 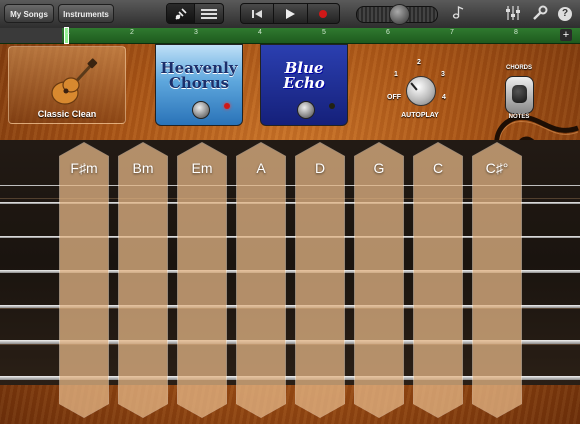 I want to click on metronome-icon, so click(x=459, y=14).